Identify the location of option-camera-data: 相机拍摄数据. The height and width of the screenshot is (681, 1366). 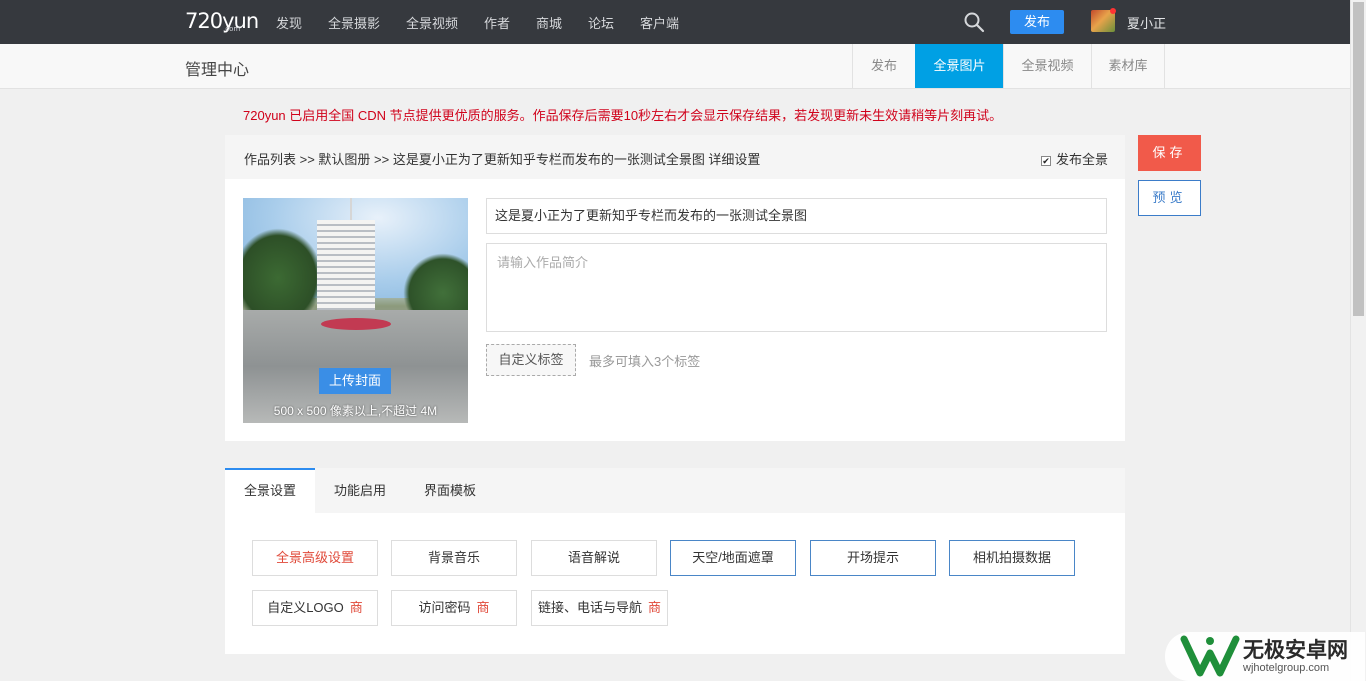
(1012, 558).